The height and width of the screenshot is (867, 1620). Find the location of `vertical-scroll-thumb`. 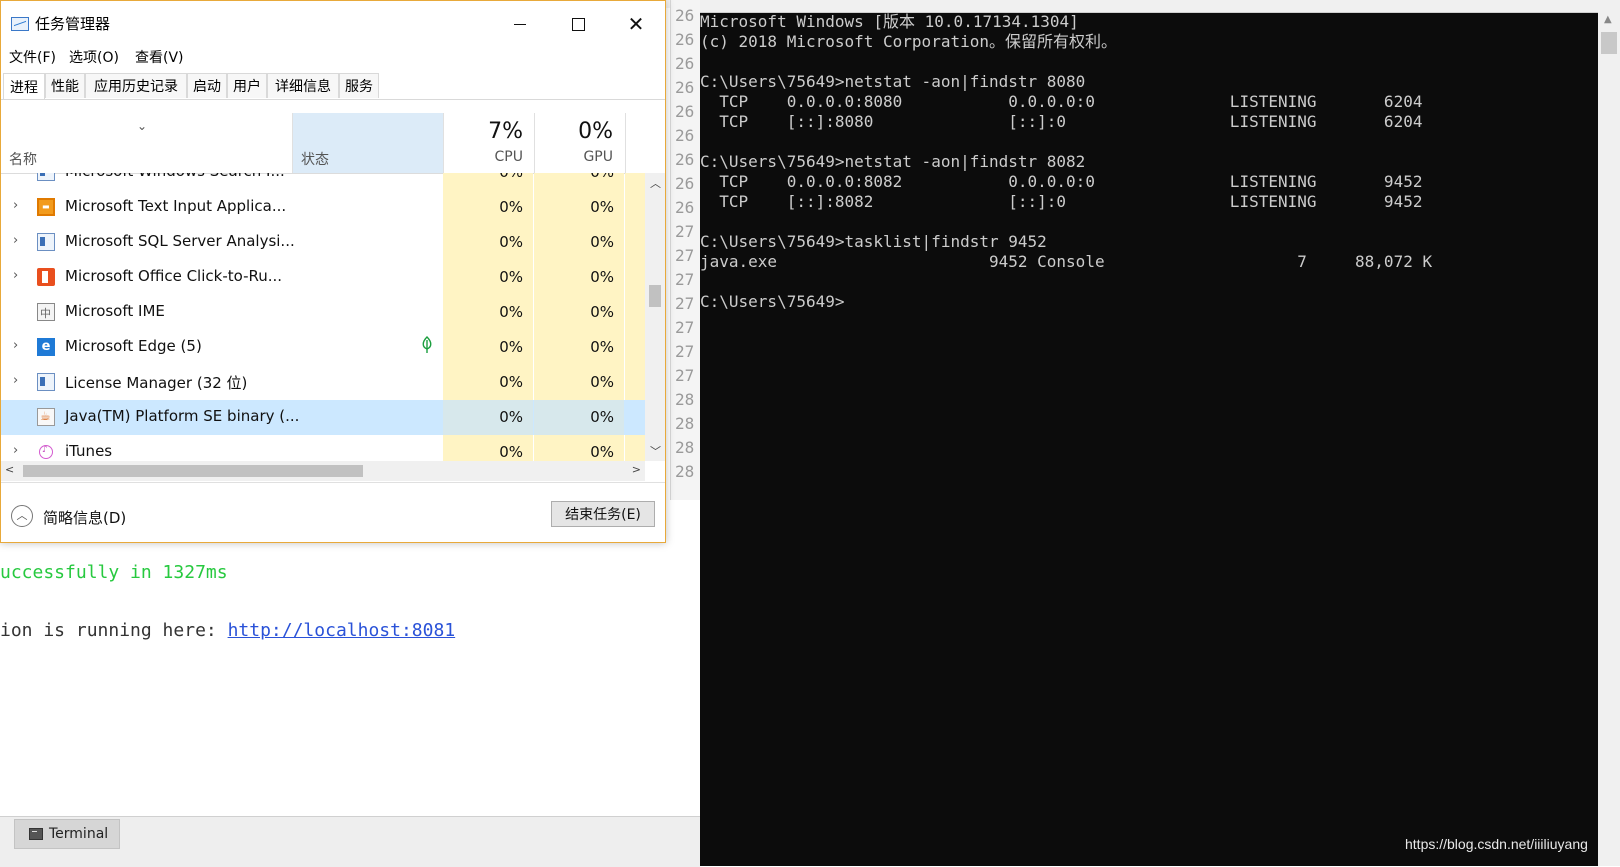

vertical-scroll-thumb is located at coordinates (655, 296).